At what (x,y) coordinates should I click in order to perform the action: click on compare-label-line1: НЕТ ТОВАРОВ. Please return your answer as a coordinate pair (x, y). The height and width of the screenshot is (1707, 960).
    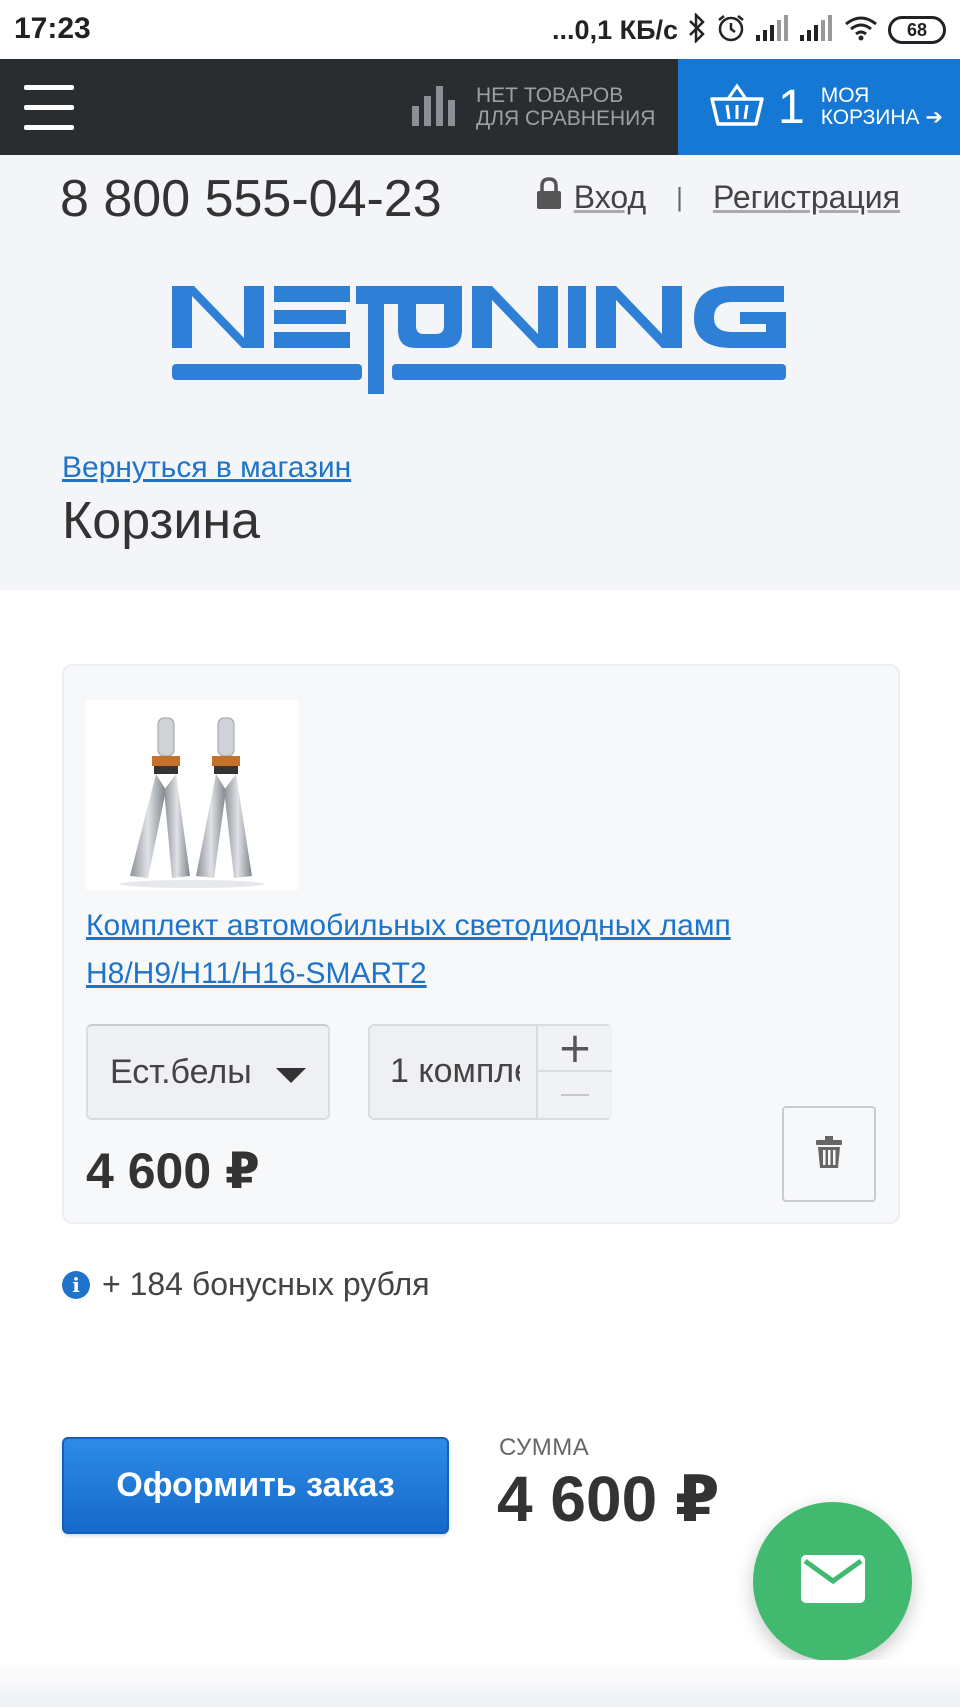
    Looking at the image, I should click on (550, 95).